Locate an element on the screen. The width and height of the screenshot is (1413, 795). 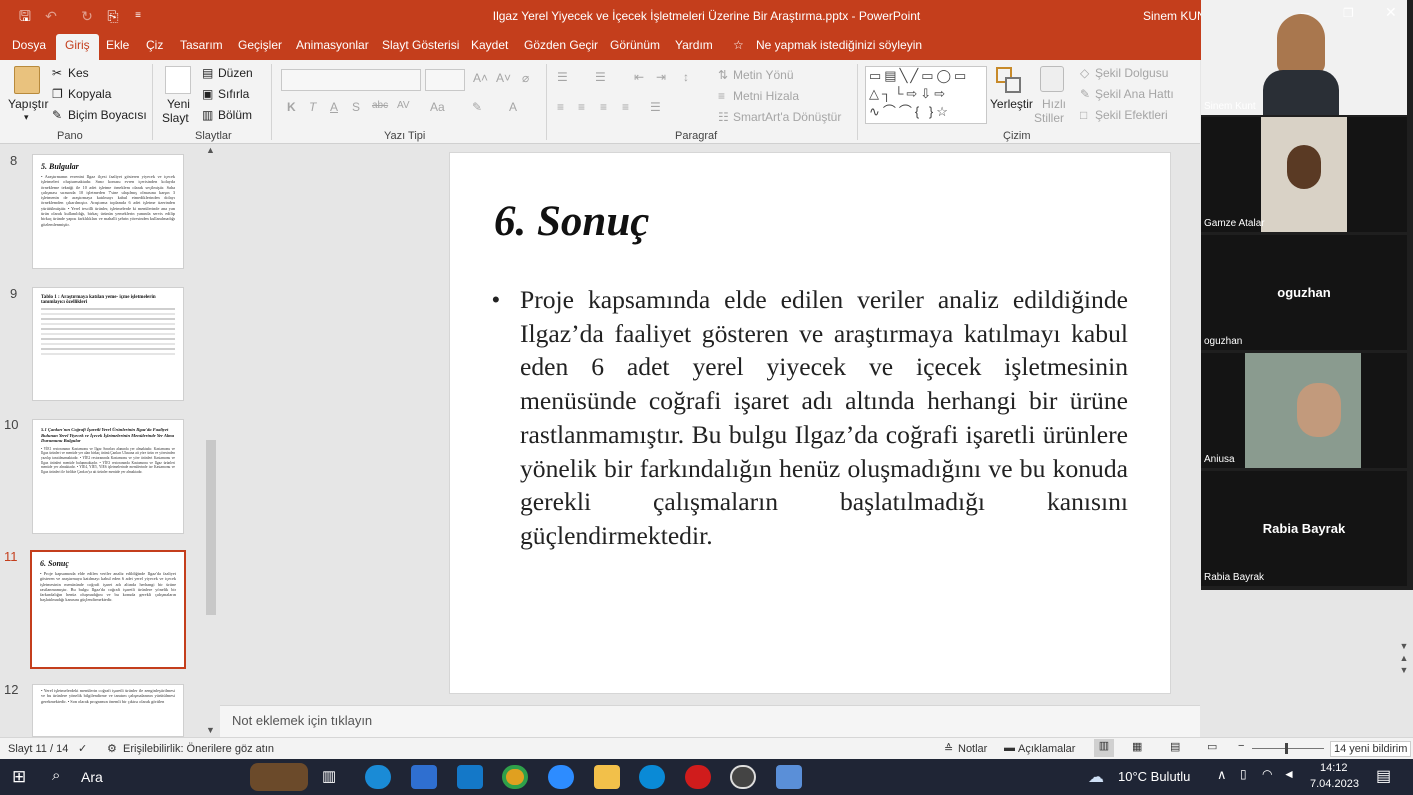
notes-button: Notlar is located at coordinates (972, 749).